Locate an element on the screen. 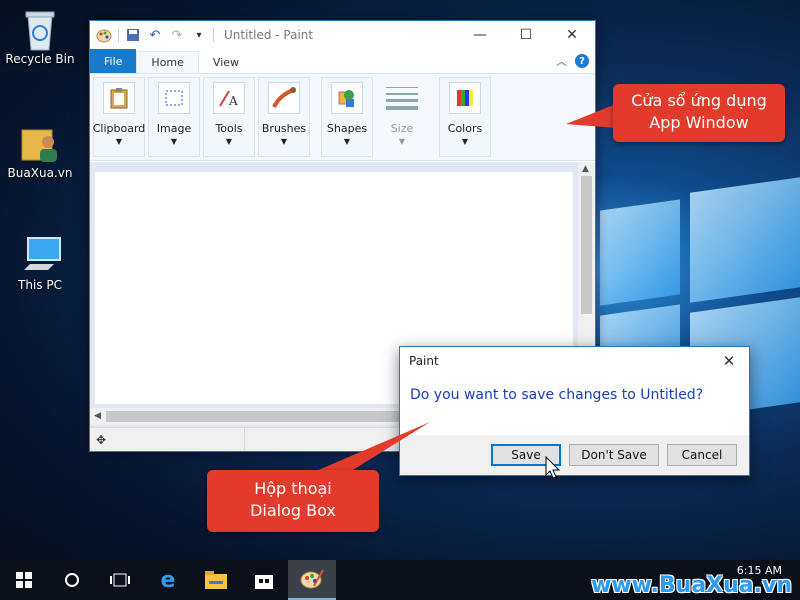 Image resolution: width=800 pixels, height=600 pixels. ribbon-group-label: Shapes is located at coordinates (347, 128).